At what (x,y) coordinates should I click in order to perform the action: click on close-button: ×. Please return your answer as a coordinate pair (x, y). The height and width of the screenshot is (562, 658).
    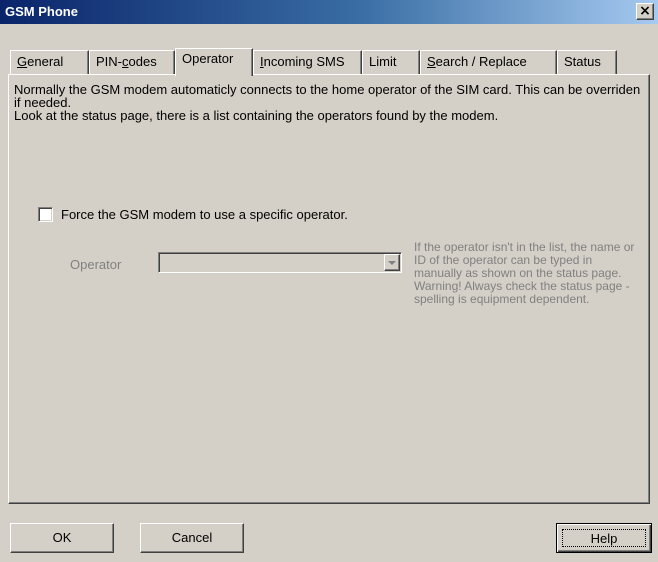
    Looking at the image, I should click on (645, 11).